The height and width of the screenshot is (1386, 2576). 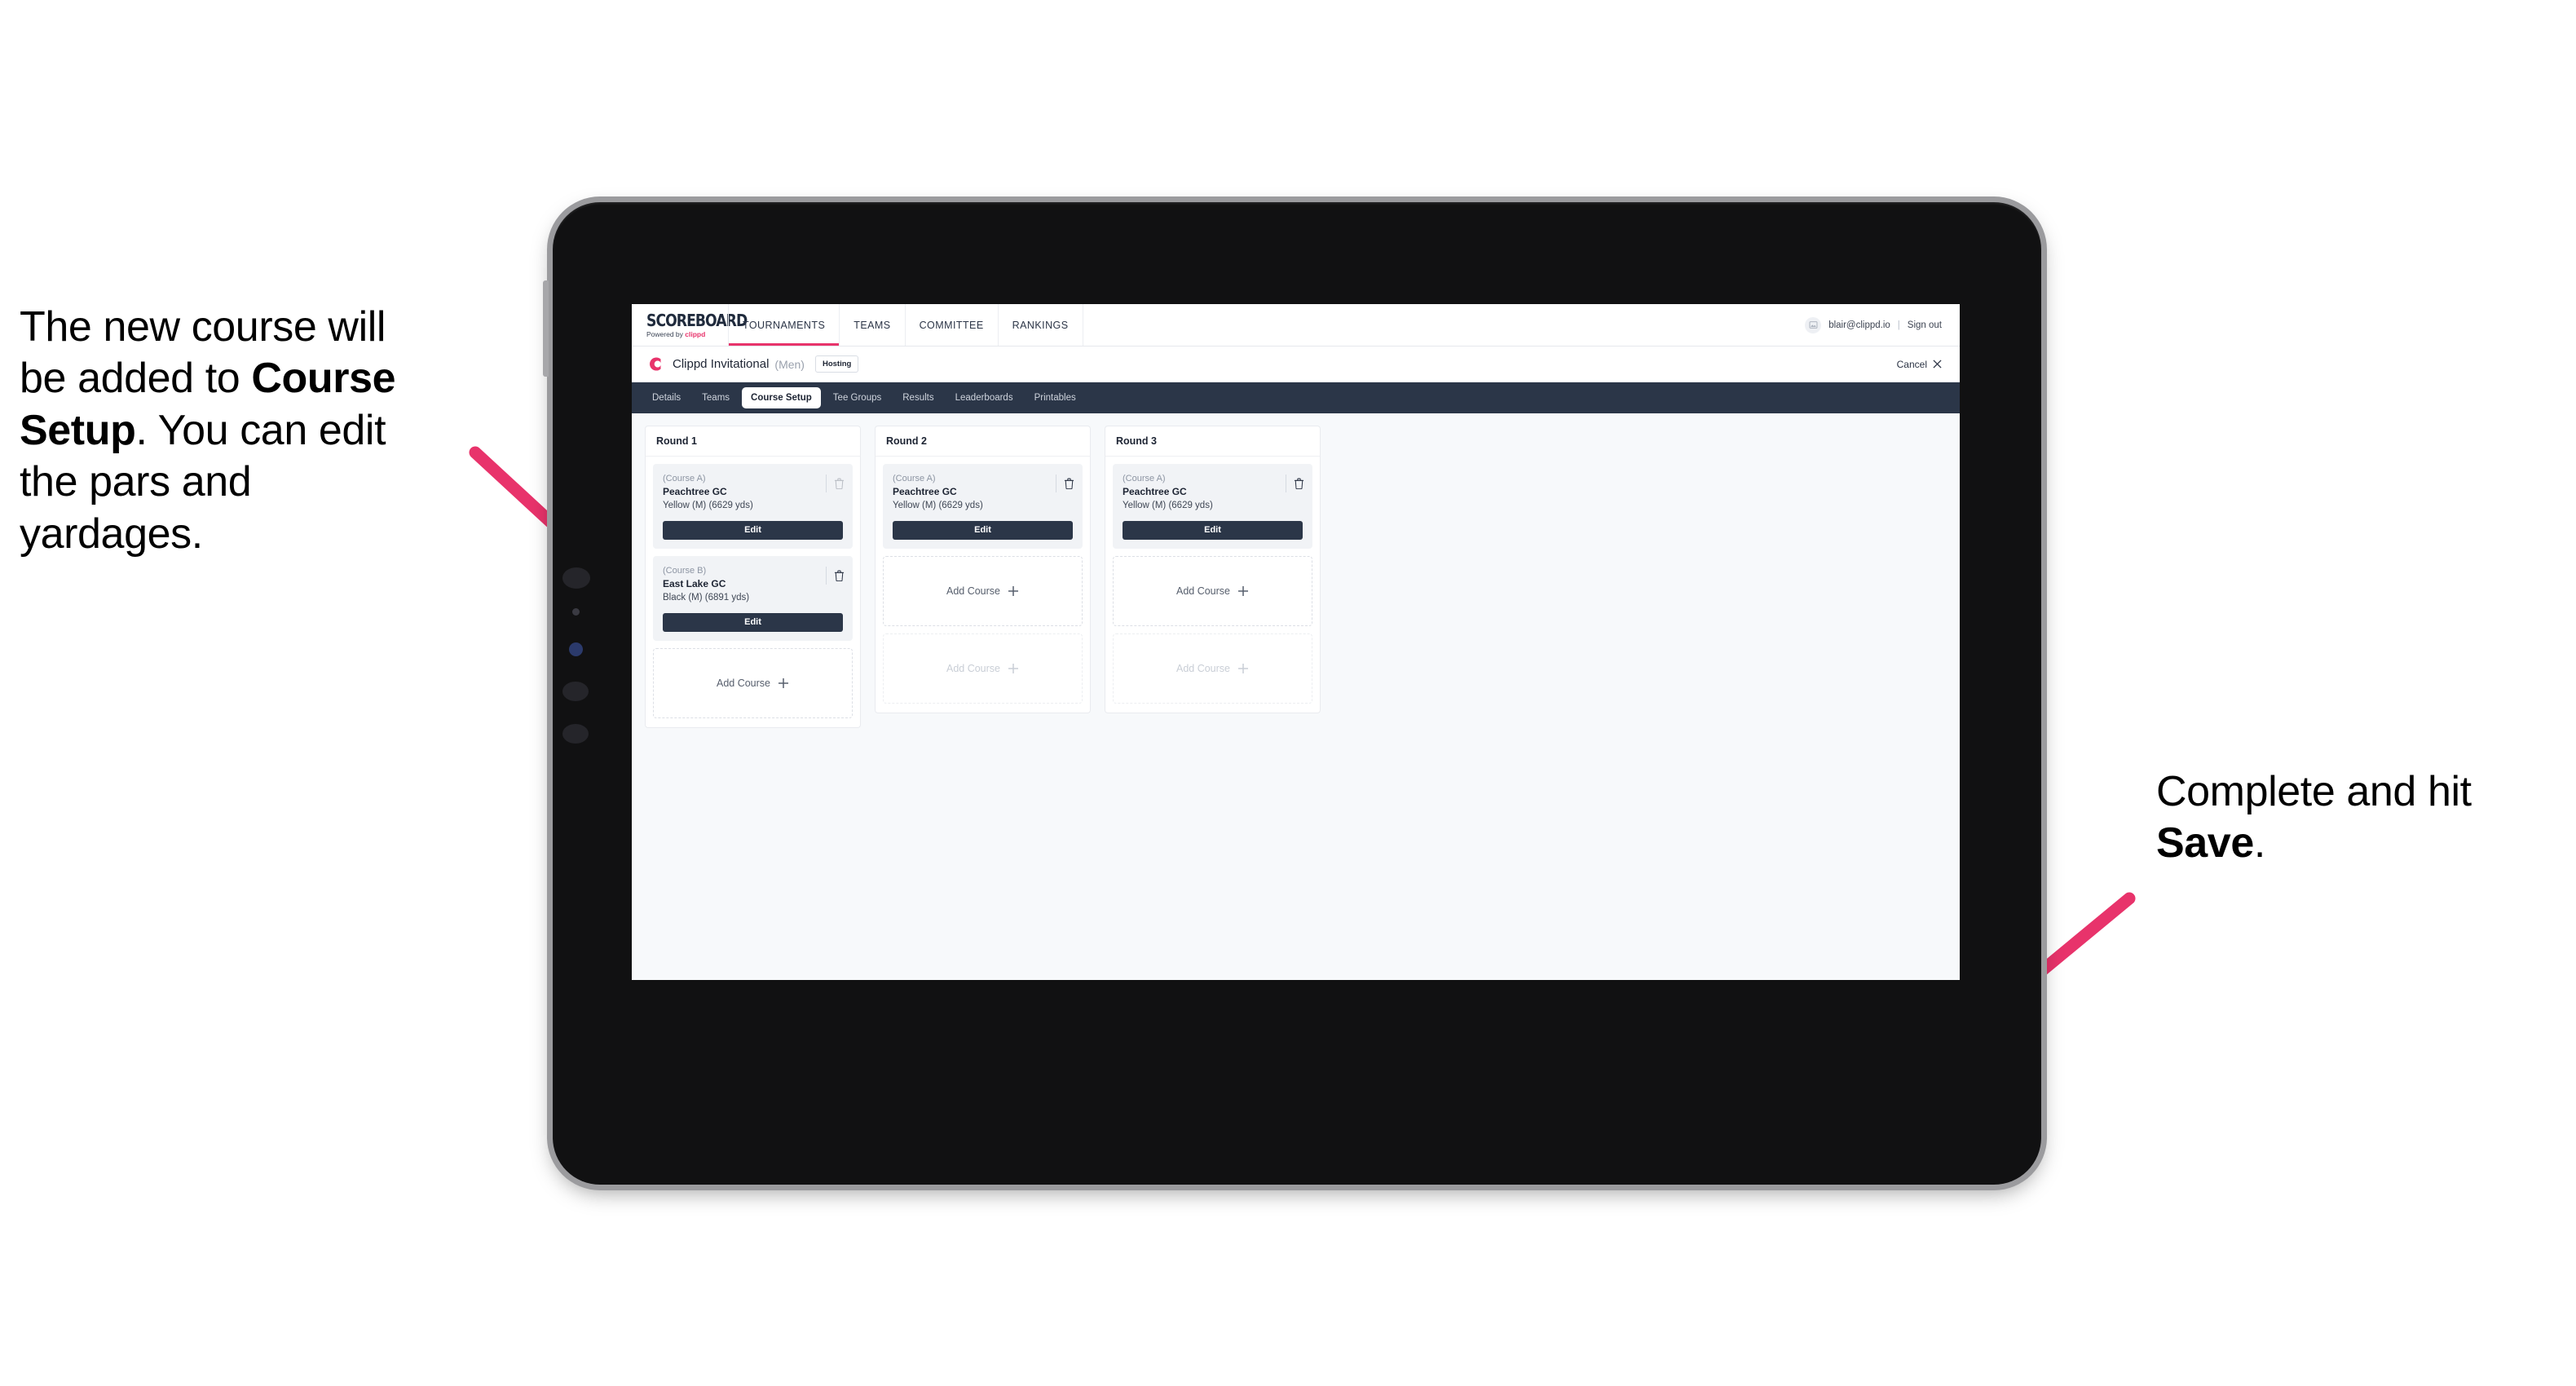 I want to click on nav-tab-teams-label: TEAMS, so click(x=872, y=325).